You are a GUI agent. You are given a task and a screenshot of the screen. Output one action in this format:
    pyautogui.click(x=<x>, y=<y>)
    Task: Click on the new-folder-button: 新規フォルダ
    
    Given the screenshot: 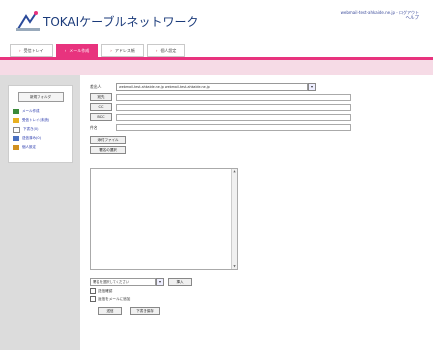 What is the action you would take?
    pyautogui.click(x=40, y=97)
    